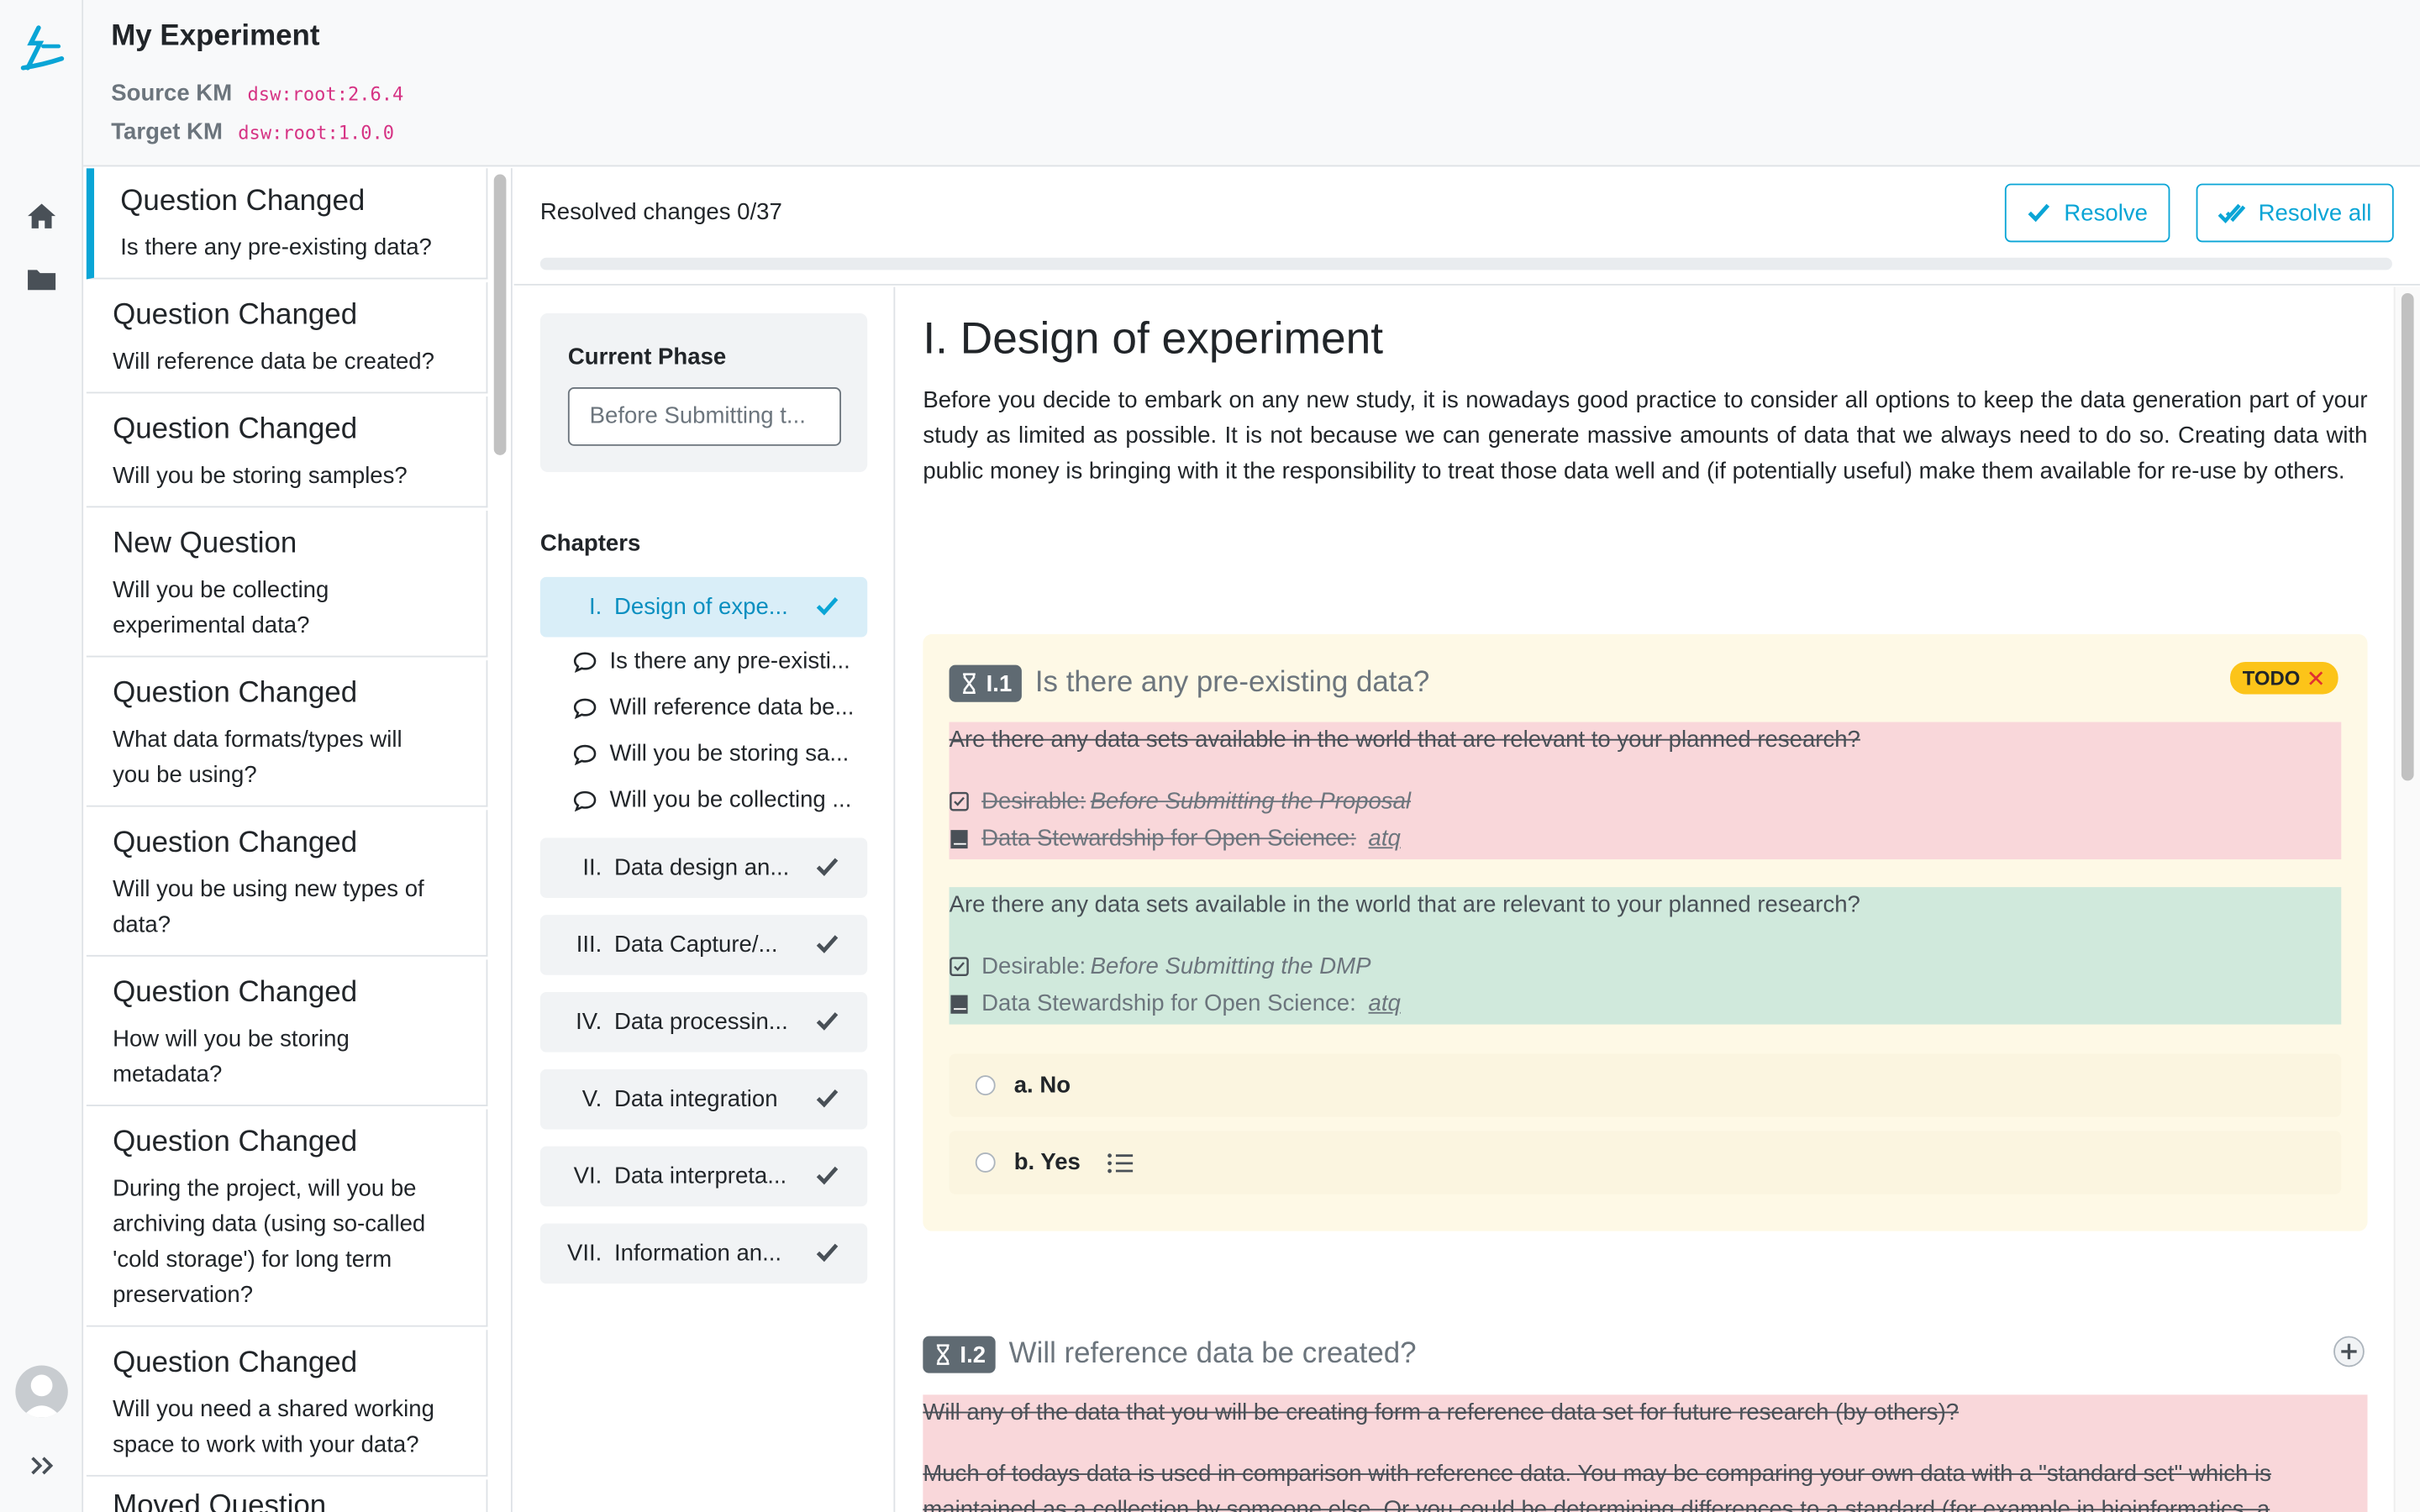  Describe the element at coordinates (41, 216) in the screenshot. I see `home-icon` at that location.